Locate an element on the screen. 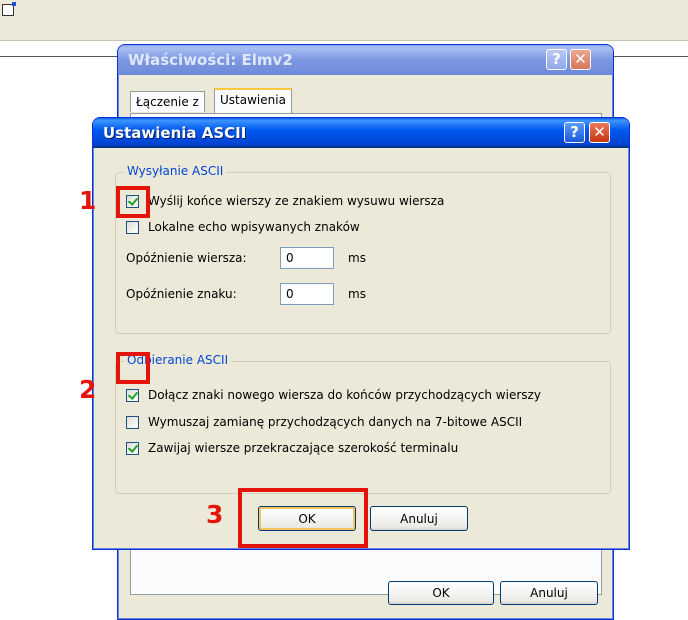  char-delay-row: Opóźnienie znaku: 0 ms is located at coordinates (246, 294).